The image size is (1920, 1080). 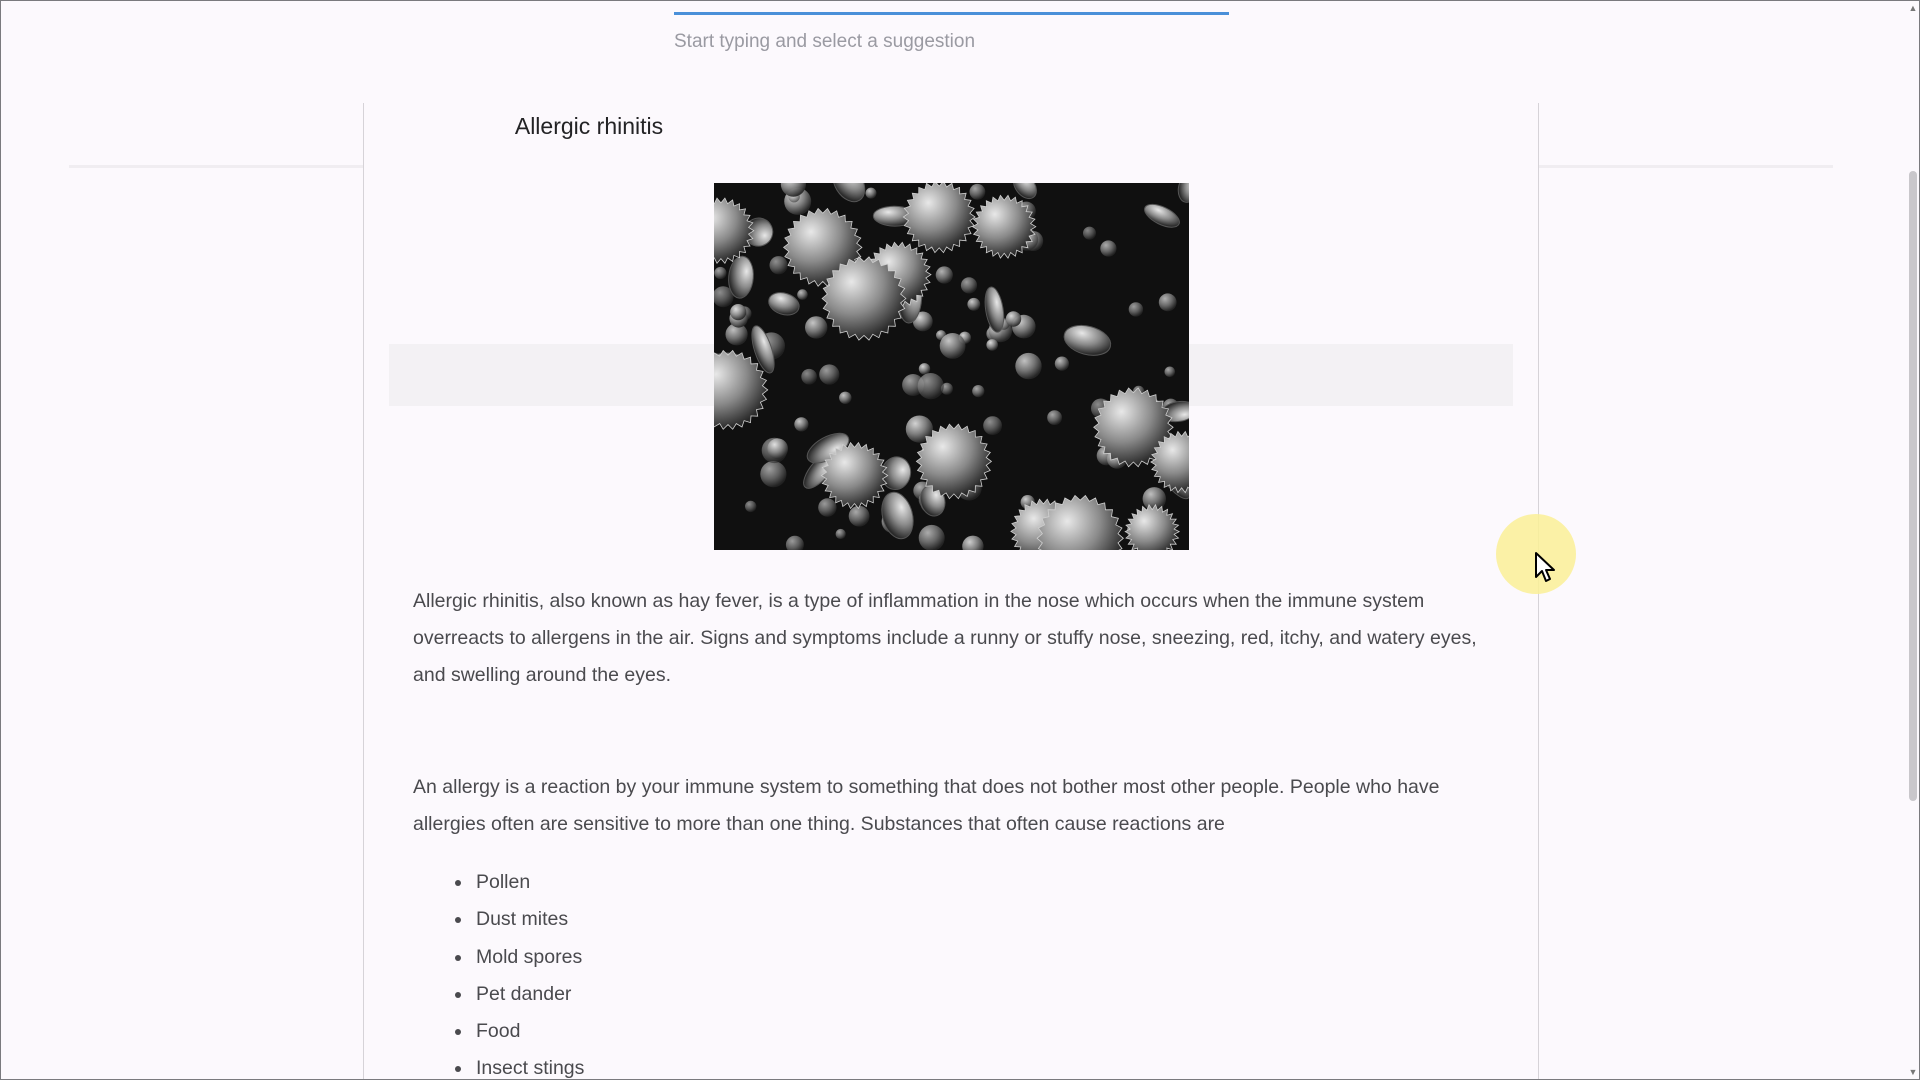 I want to click on list-item-mold-spores: Mold spores, so click(x=519, y=957).